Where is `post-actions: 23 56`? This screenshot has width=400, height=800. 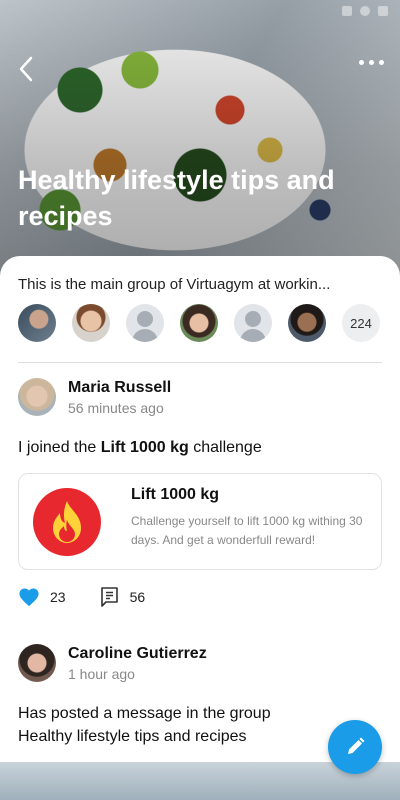 post-actions: 23 56 is located at coordinates (200, 597).